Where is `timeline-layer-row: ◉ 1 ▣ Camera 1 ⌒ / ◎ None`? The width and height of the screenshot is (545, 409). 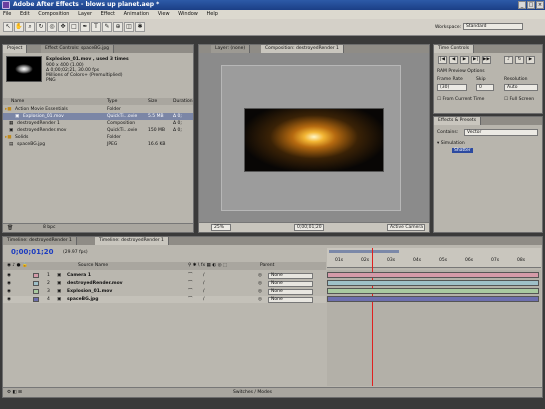
timeline-layer-row: ◉ 1 ▣ Camera 1 ⌒ / ◎ None is located at coordinates (164, 275).